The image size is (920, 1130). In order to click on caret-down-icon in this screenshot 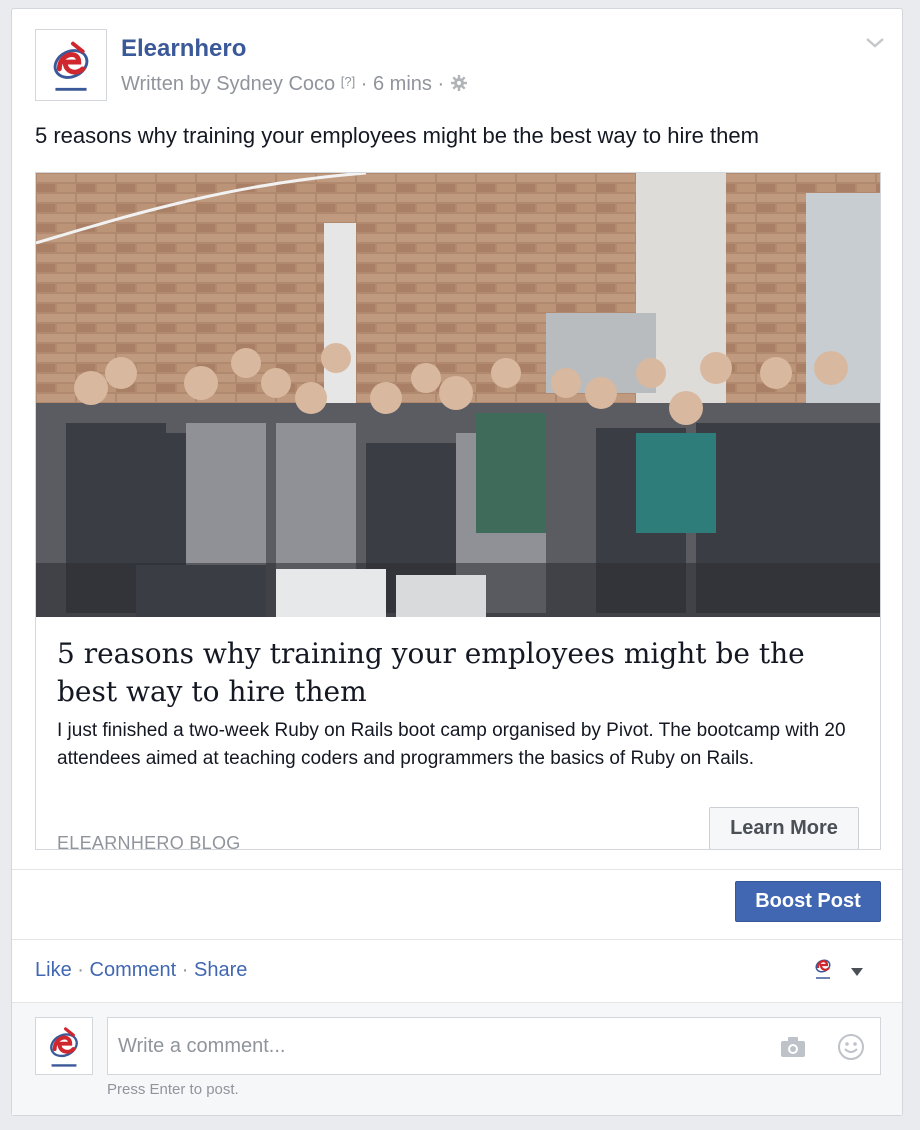, I will do `click(857, 970)`.